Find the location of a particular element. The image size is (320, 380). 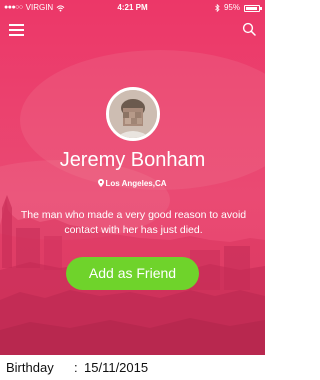

birthday-label: Birthday is located at coordinates (30, 367).